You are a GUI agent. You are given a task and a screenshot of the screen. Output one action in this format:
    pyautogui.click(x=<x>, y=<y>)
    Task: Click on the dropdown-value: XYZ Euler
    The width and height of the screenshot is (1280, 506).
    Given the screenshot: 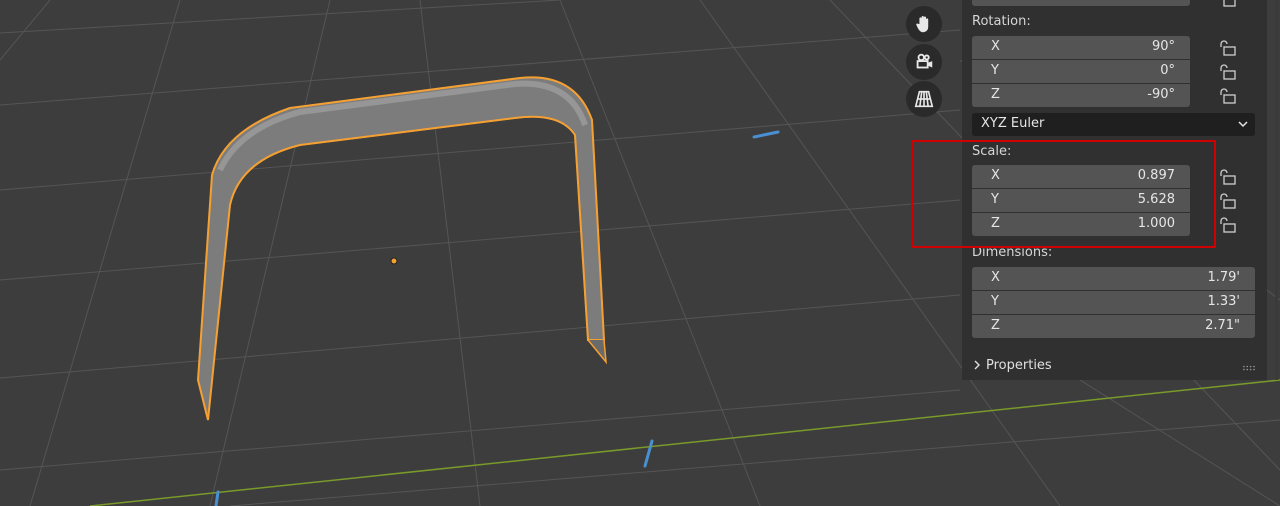 What is the action you would take?
    pyautogui.click(x=1013, y=123)
    